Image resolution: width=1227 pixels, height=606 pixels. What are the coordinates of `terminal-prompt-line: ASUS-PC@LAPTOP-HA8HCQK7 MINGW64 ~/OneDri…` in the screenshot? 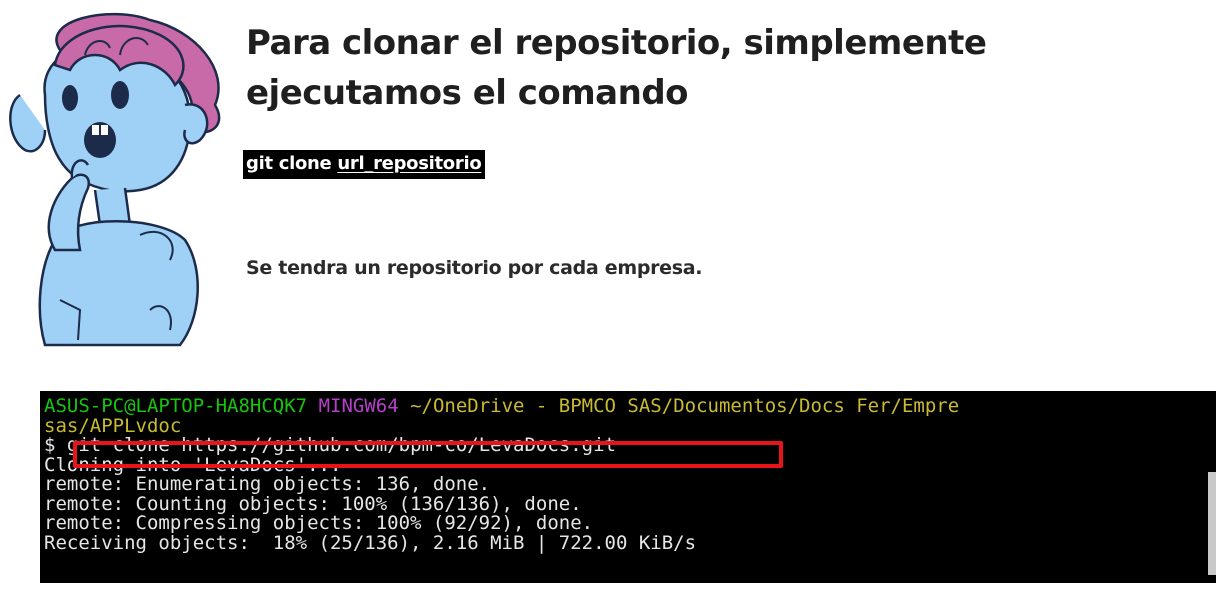 It's located at (630, 406).